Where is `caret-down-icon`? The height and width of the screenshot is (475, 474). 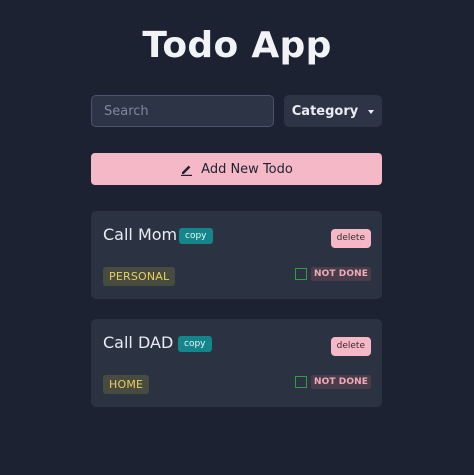 caret-down-icon is located at coordinates (371, 111).